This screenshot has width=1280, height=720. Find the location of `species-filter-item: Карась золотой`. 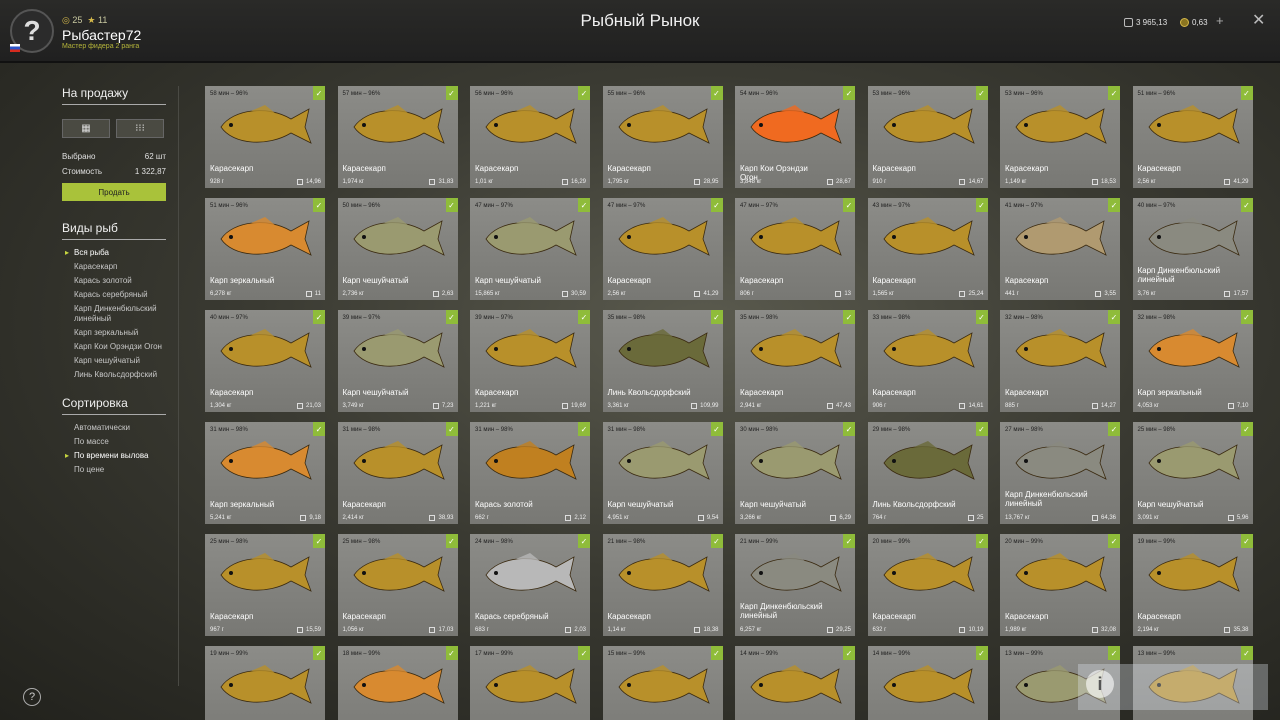

species-filter-item: Карась золотой is located at coordinates (114, 281).